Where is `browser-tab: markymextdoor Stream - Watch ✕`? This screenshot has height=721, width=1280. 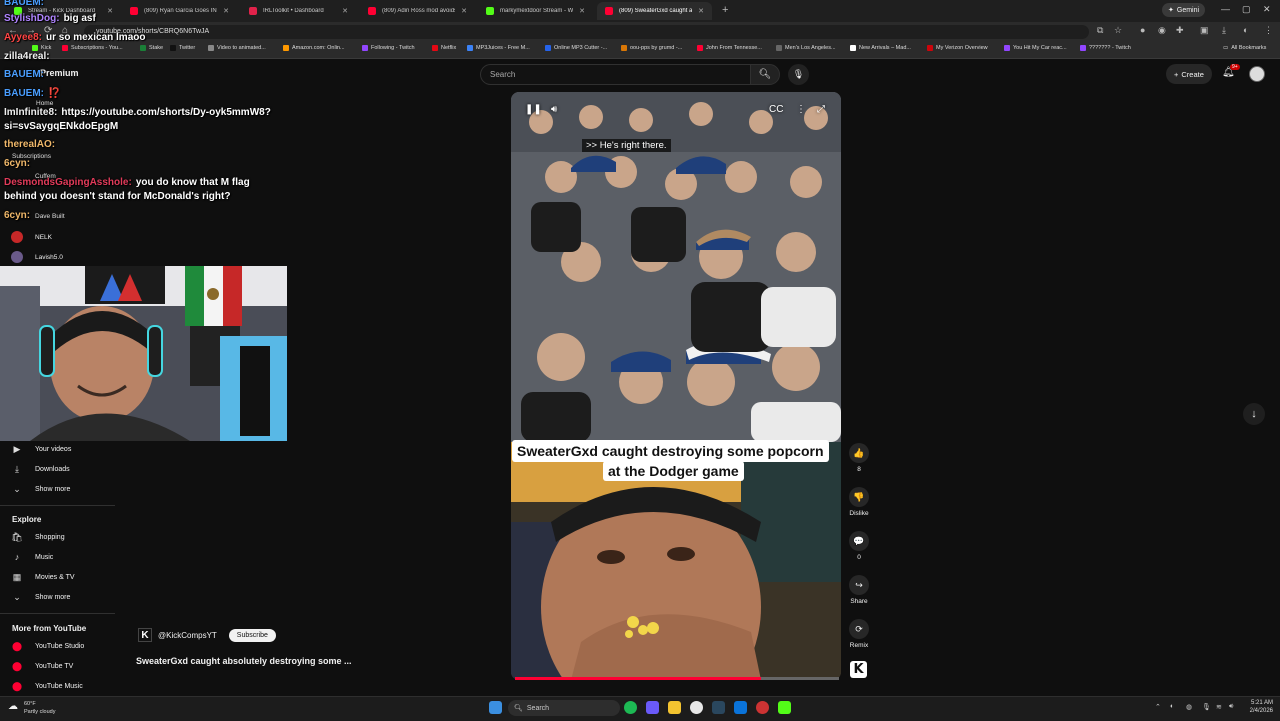 browser-tab: markymextdoor Stream - Watch ✕ is located at coordinates (535, 11).